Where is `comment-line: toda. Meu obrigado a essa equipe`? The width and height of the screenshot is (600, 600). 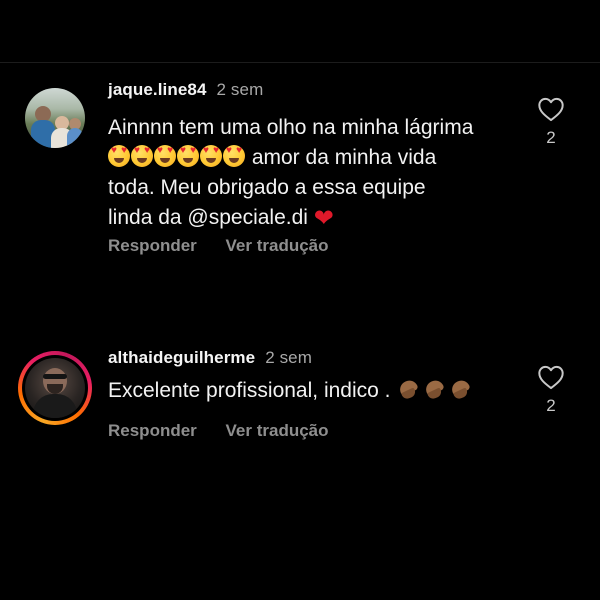
comment-line: toda. Meu obrigado a essa equipe is located at coordinates (267, 187).